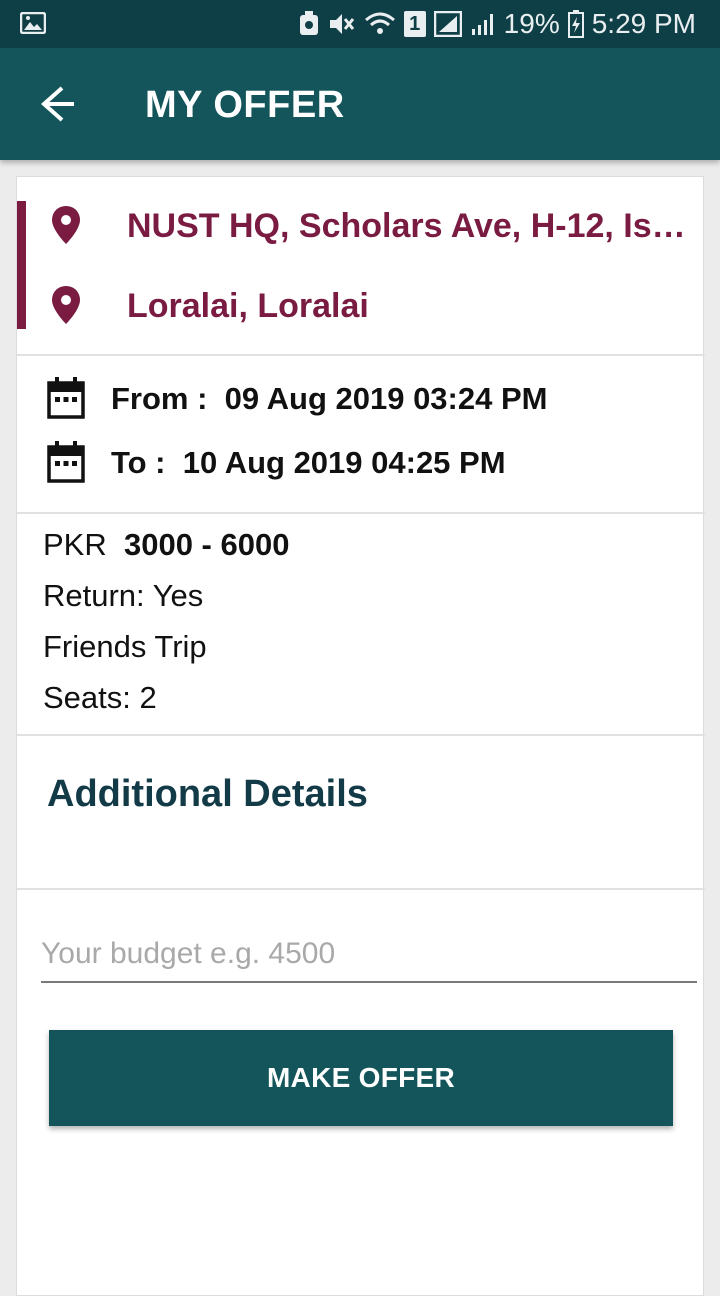 The image size is (720, 1296). What do you see at coordinates (245, 105) in the screenshot?
I see `page-title: MY OFFER` at bounding box center [245, 105].